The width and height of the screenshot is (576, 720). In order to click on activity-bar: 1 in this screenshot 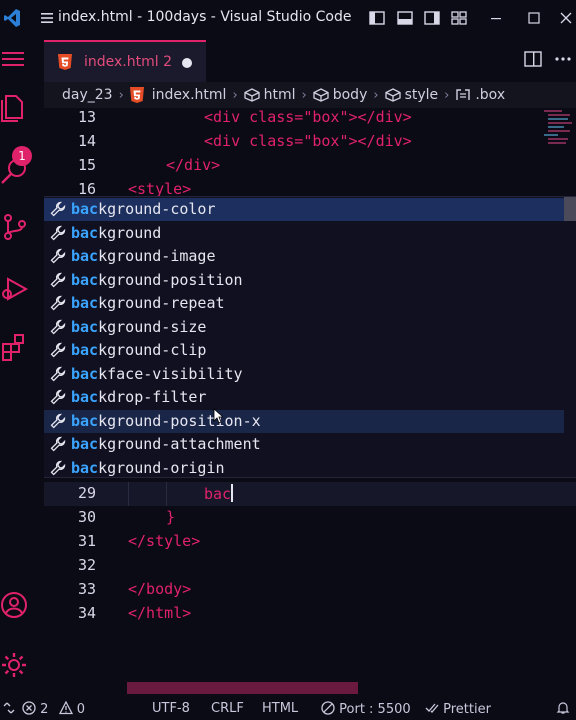, I will do `click(22, 367)`.